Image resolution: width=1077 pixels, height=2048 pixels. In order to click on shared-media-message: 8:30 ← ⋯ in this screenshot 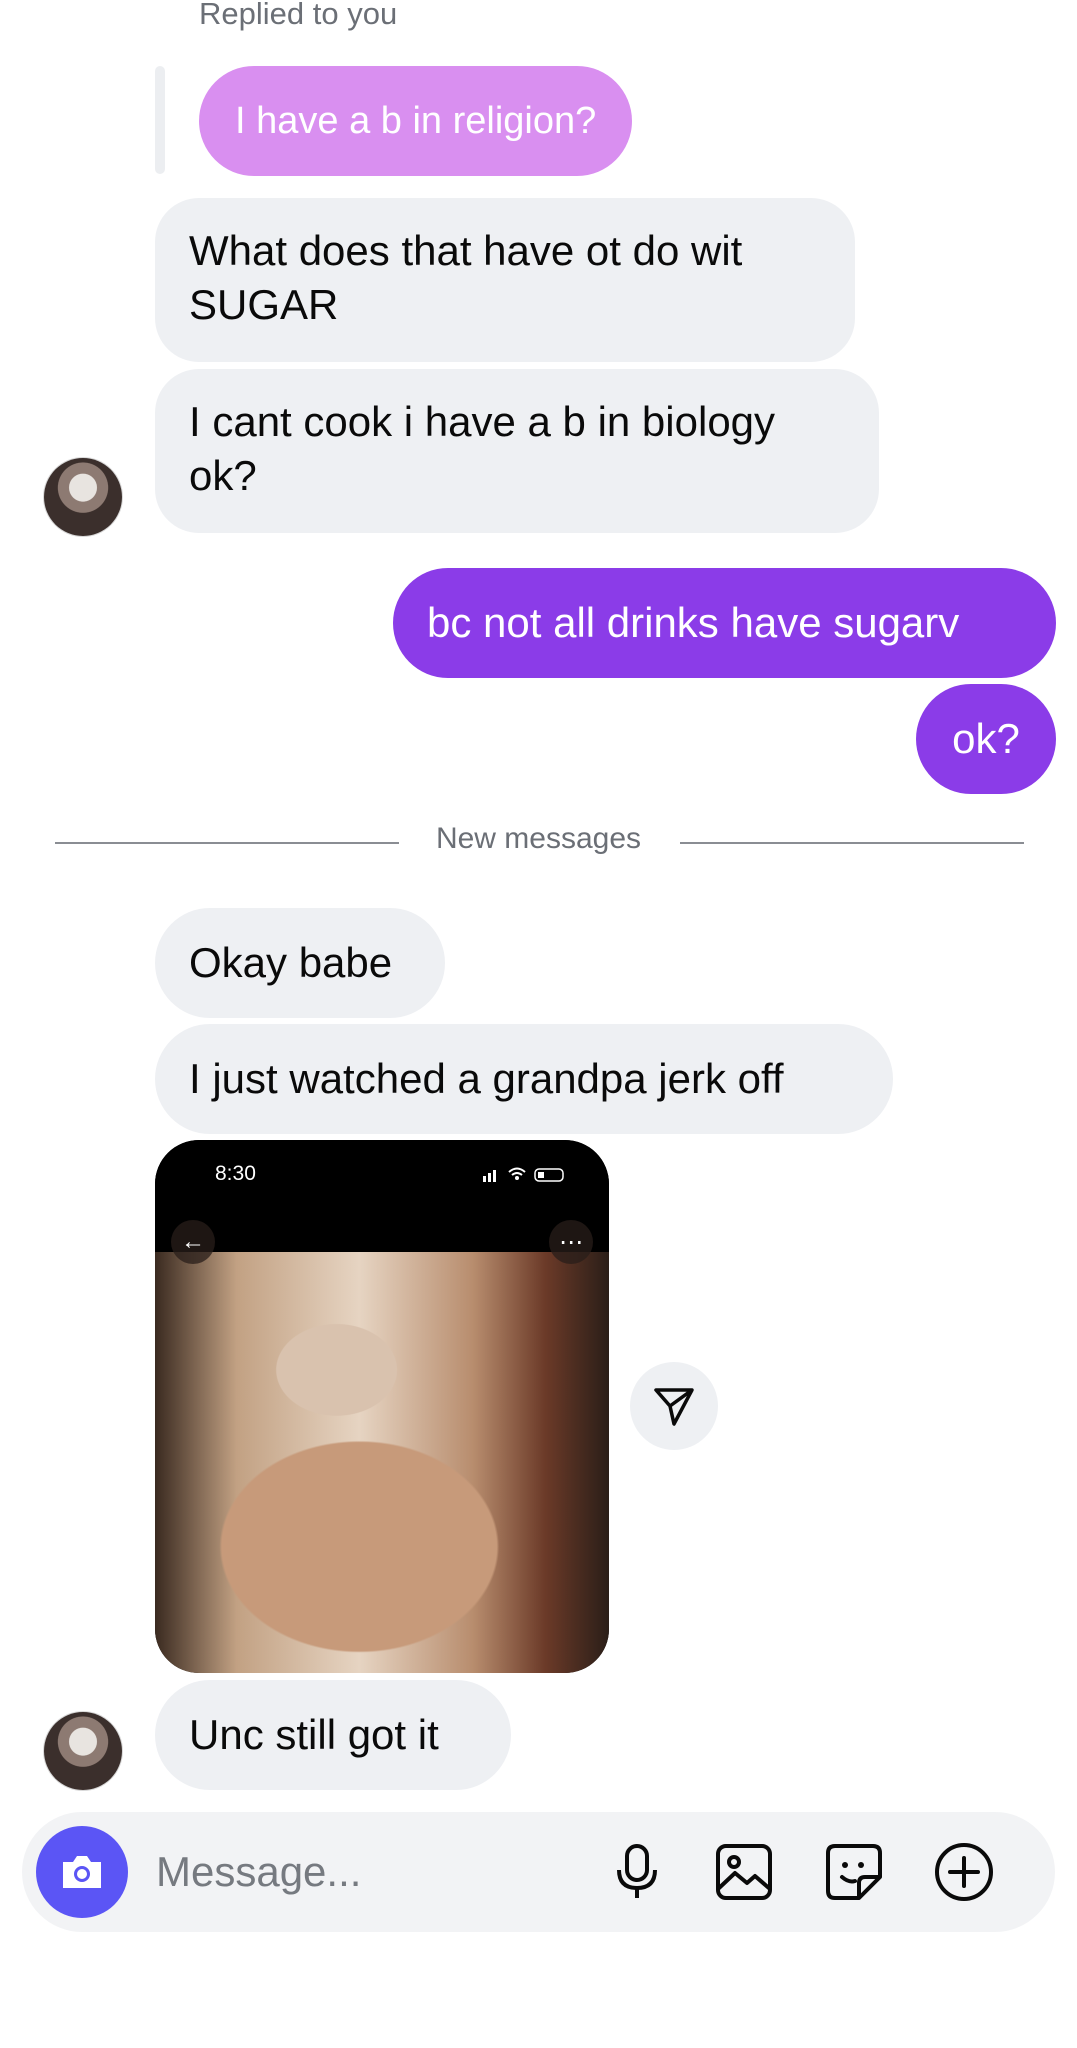, I will do `click(382, 1406)`.